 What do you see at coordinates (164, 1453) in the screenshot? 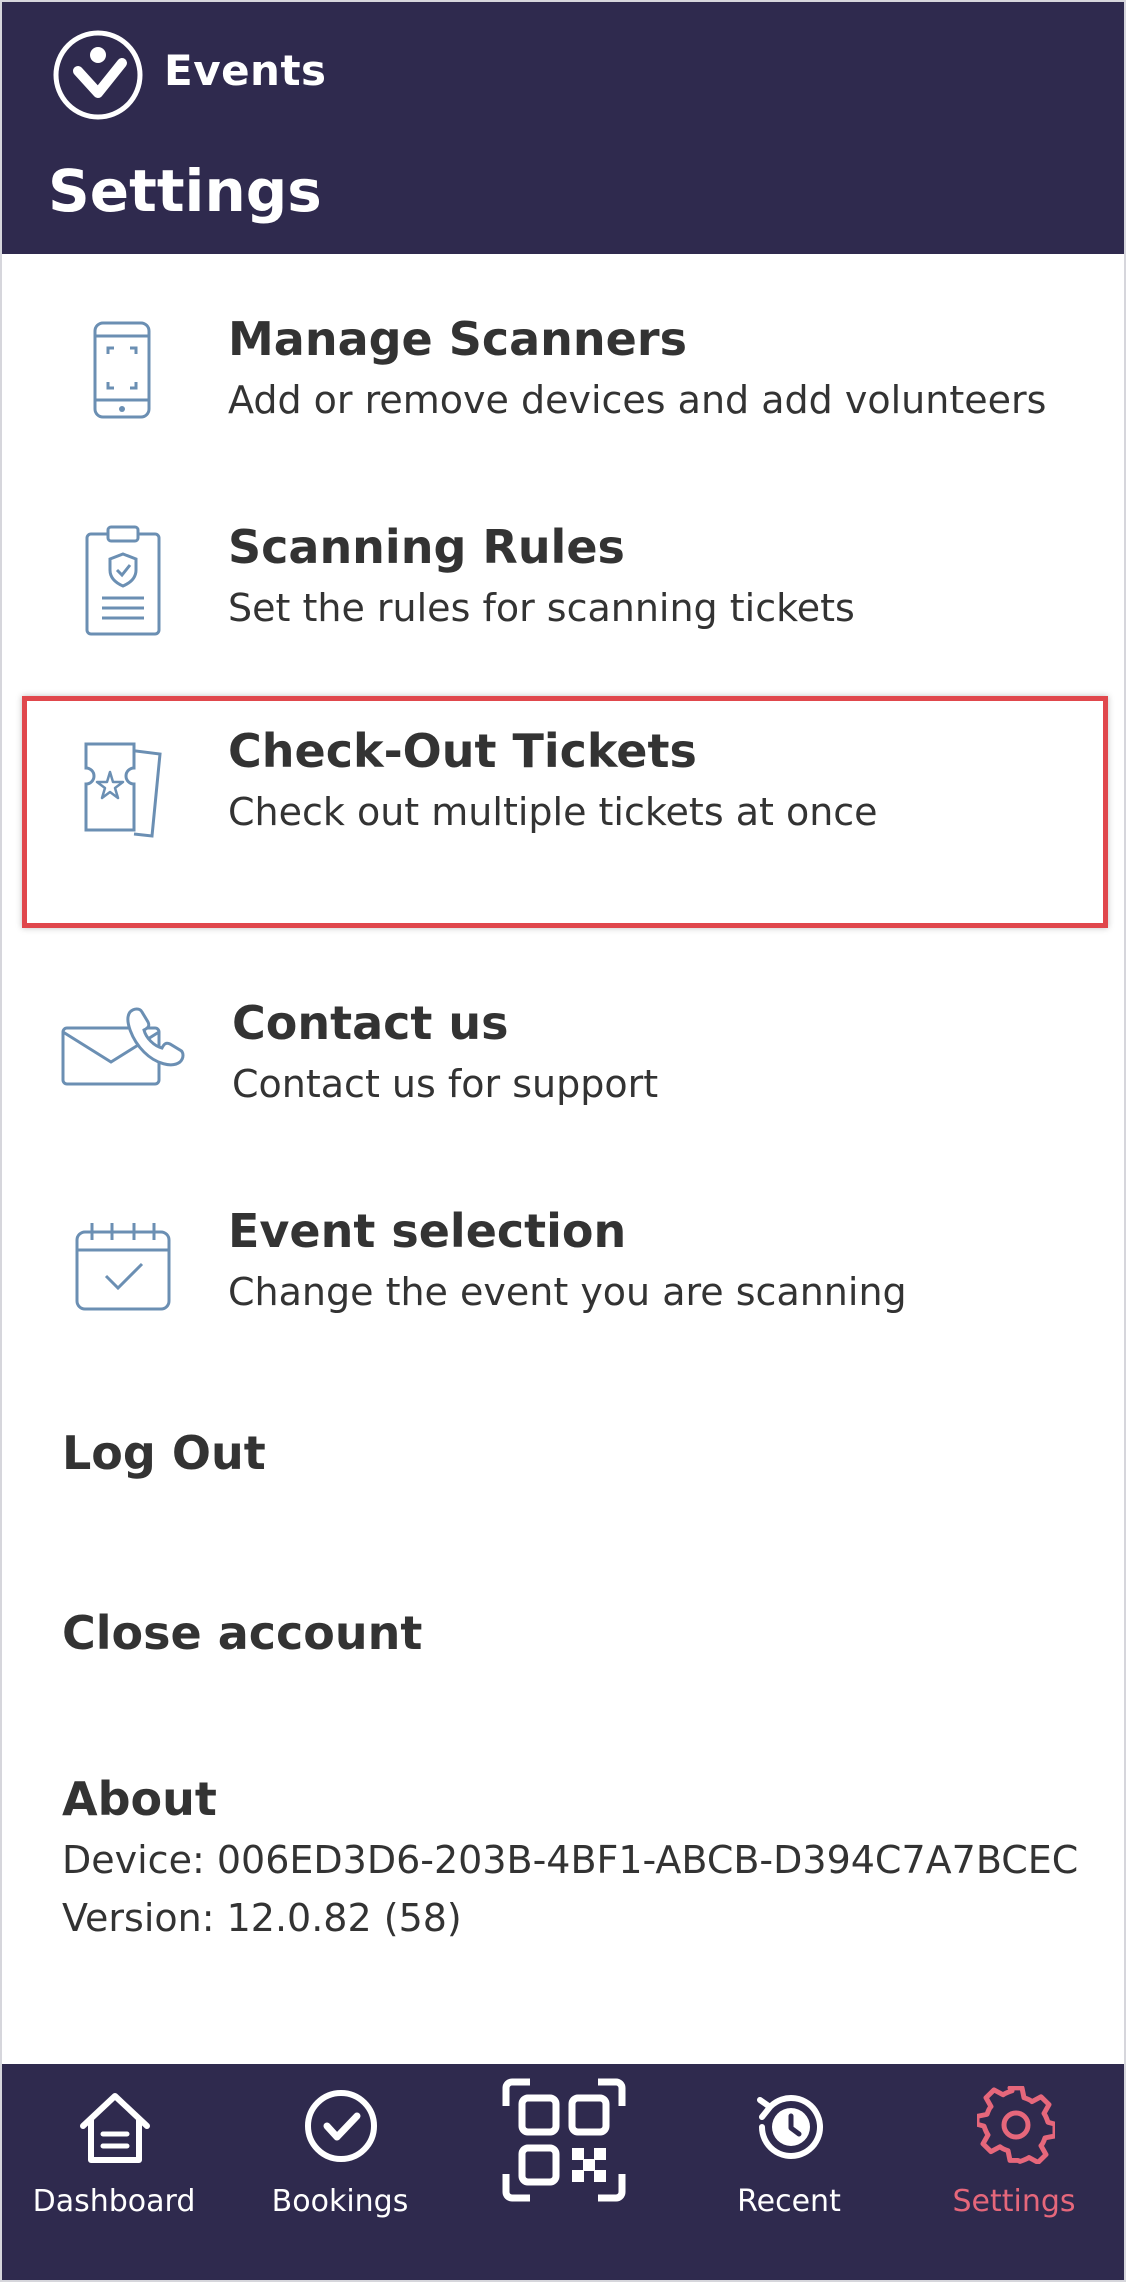
I see `logout-button: Log Out` at bounding box center [164, 1453].